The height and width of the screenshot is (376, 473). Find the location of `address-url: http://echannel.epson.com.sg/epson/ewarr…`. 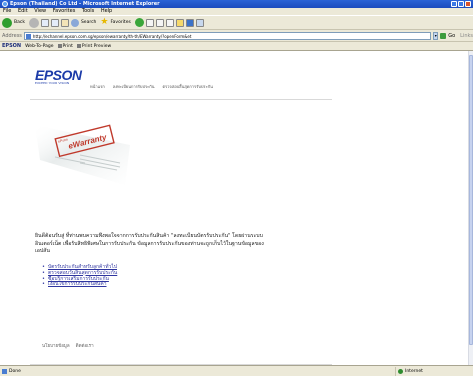

address-url: http://echannel.epson.com.sg/epson/ewarr… is located at coordinates (112, 36).